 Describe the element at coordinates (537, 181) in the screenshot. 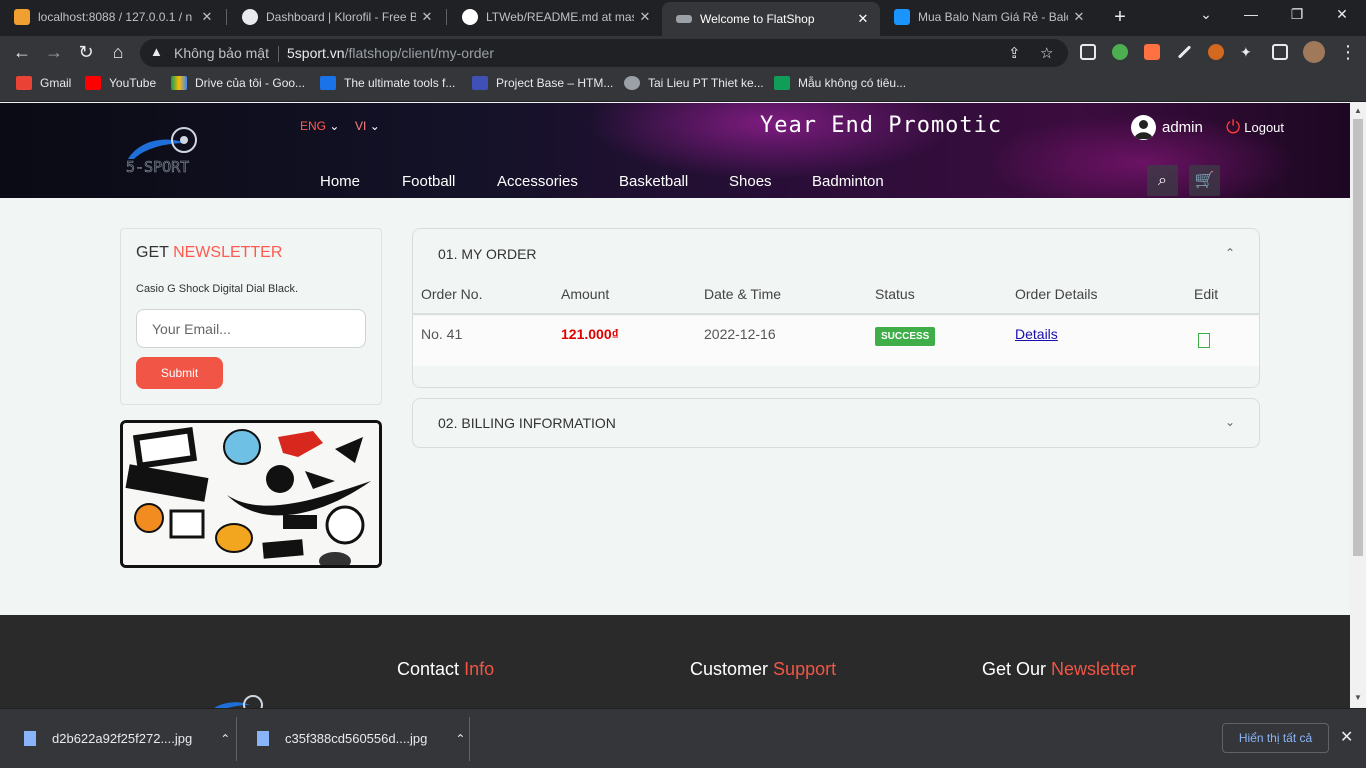

I see `nav-accessories: Accessories` at that location.